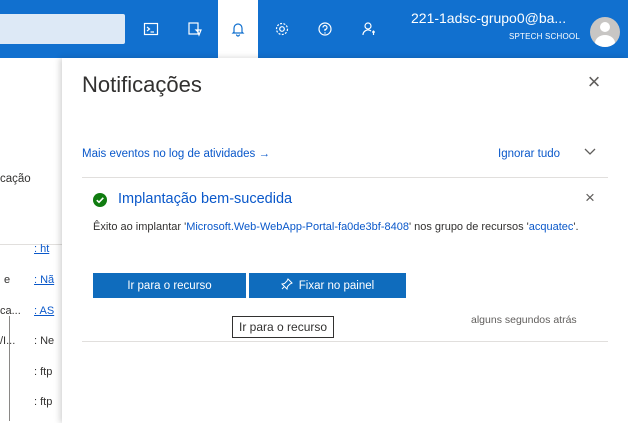 The height and width of the screenshot is (423, 628). I want to click on property-row: e, so click(7, 280).